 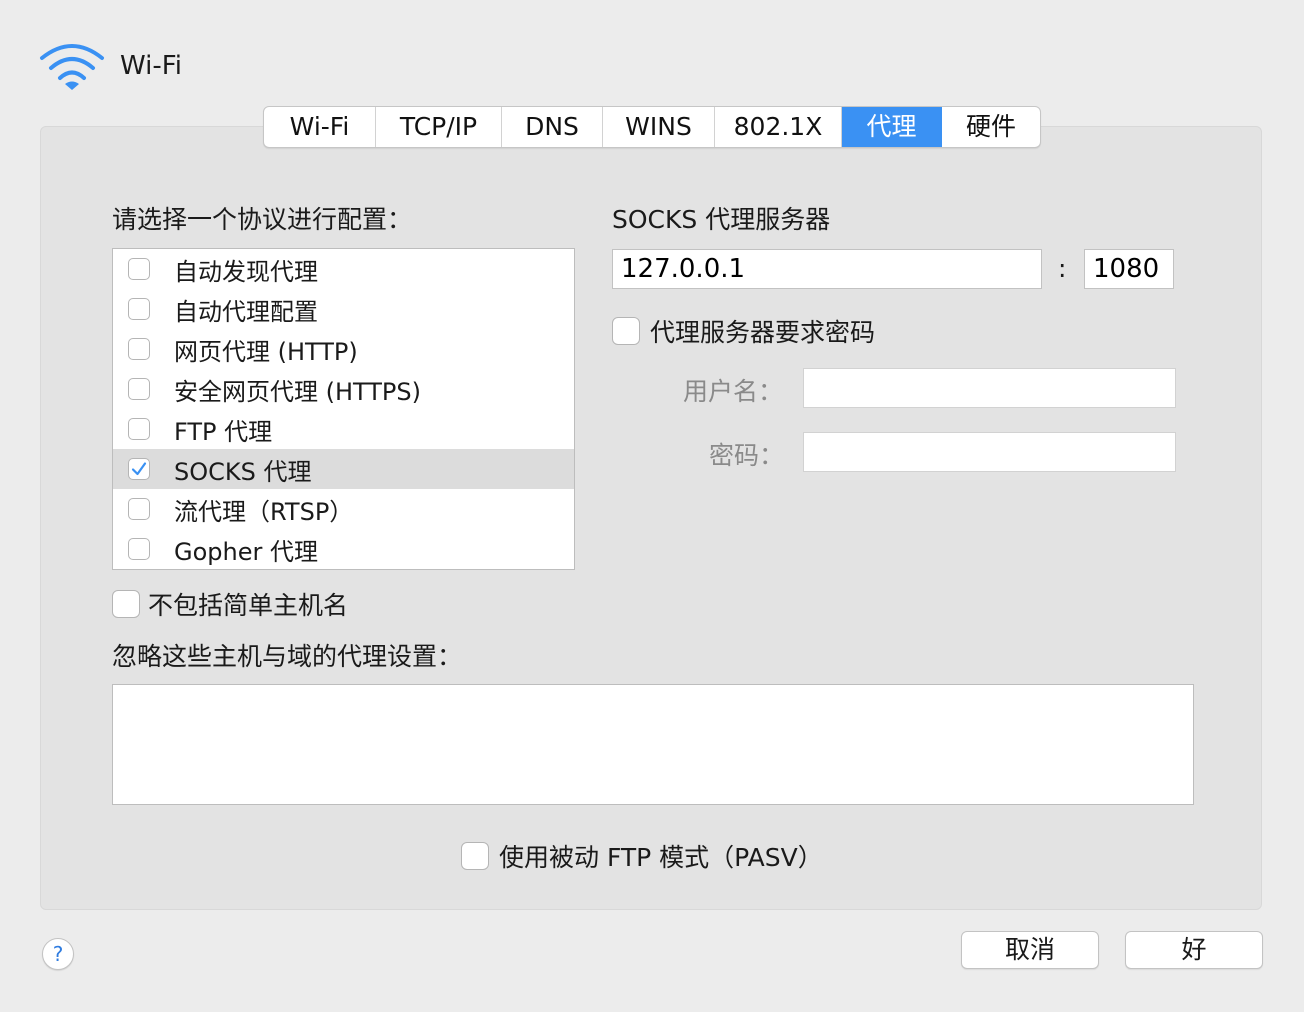 What do you see at coordinates (1030, 950) in the screenshot?
I see `cancel-button: 取消` at bounding box center [1030, 950].